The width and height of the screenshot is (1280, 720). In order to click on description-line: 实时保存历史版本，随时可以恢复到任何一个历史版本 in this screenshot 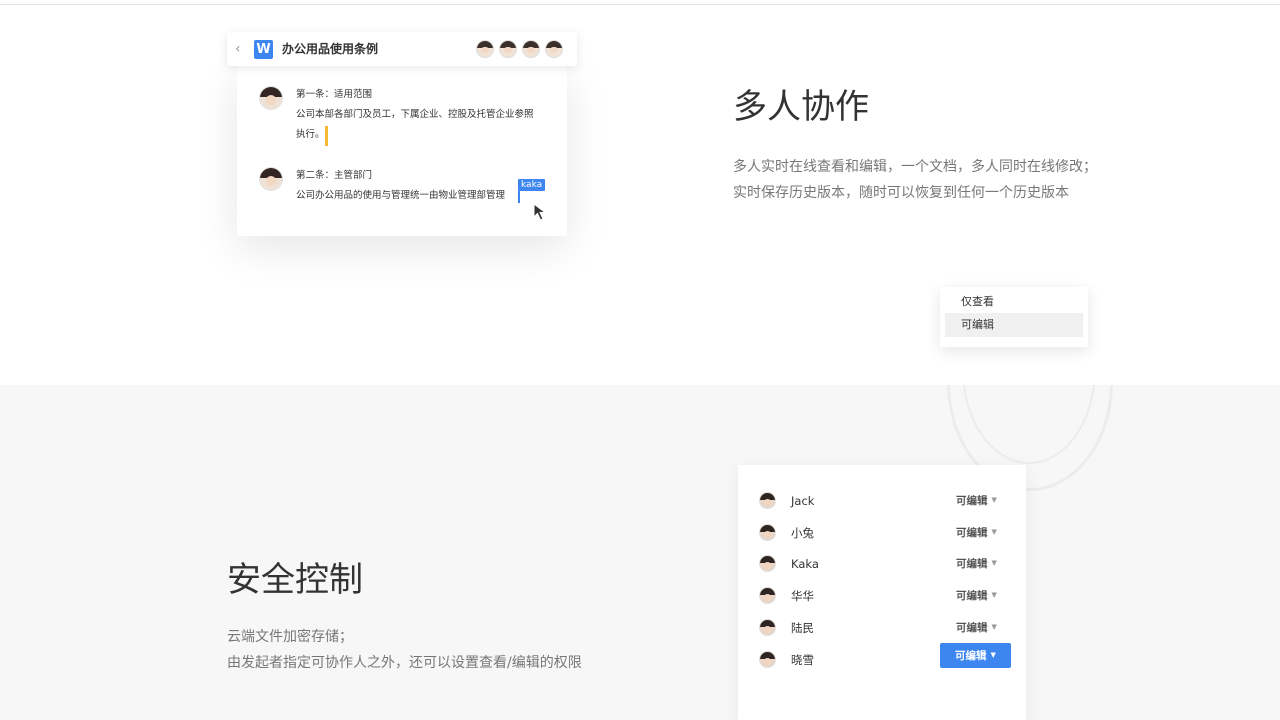, I will do `click(901, 193)`.